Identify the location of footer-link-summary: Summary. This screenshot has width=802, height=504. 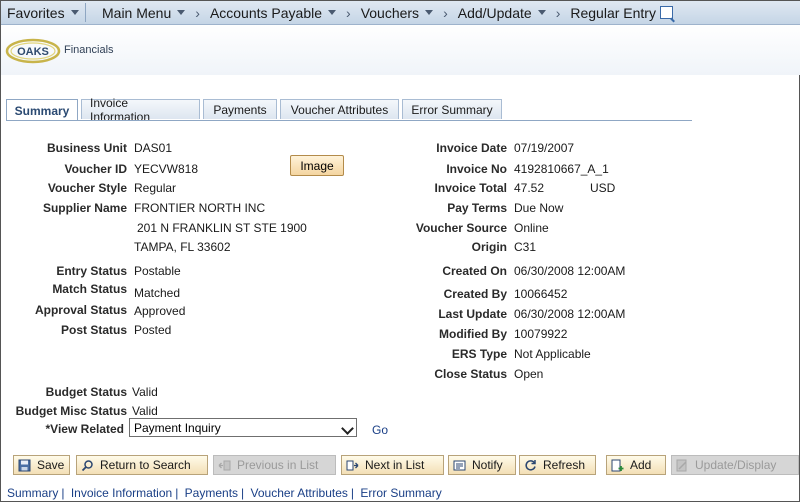
(32, 493).